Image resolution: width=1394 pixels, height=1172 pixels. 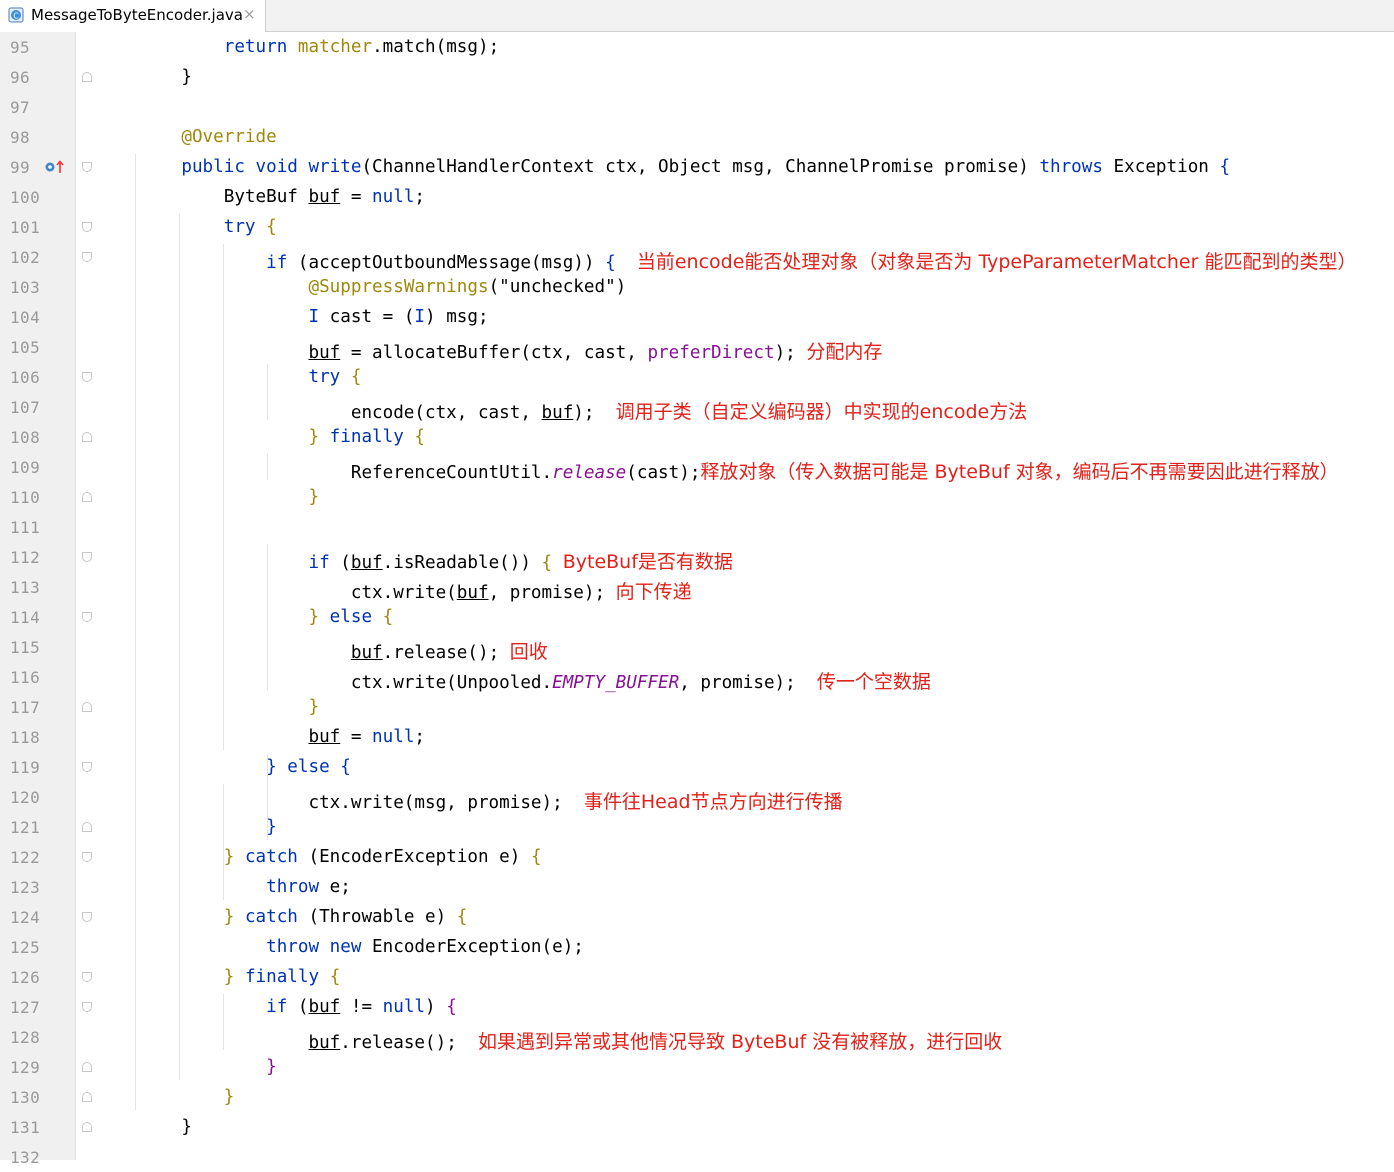 What do you see at coordinates (697, 707) in the screenshot?
I see `code-line: 117 }` at bounding box center [697, 707].